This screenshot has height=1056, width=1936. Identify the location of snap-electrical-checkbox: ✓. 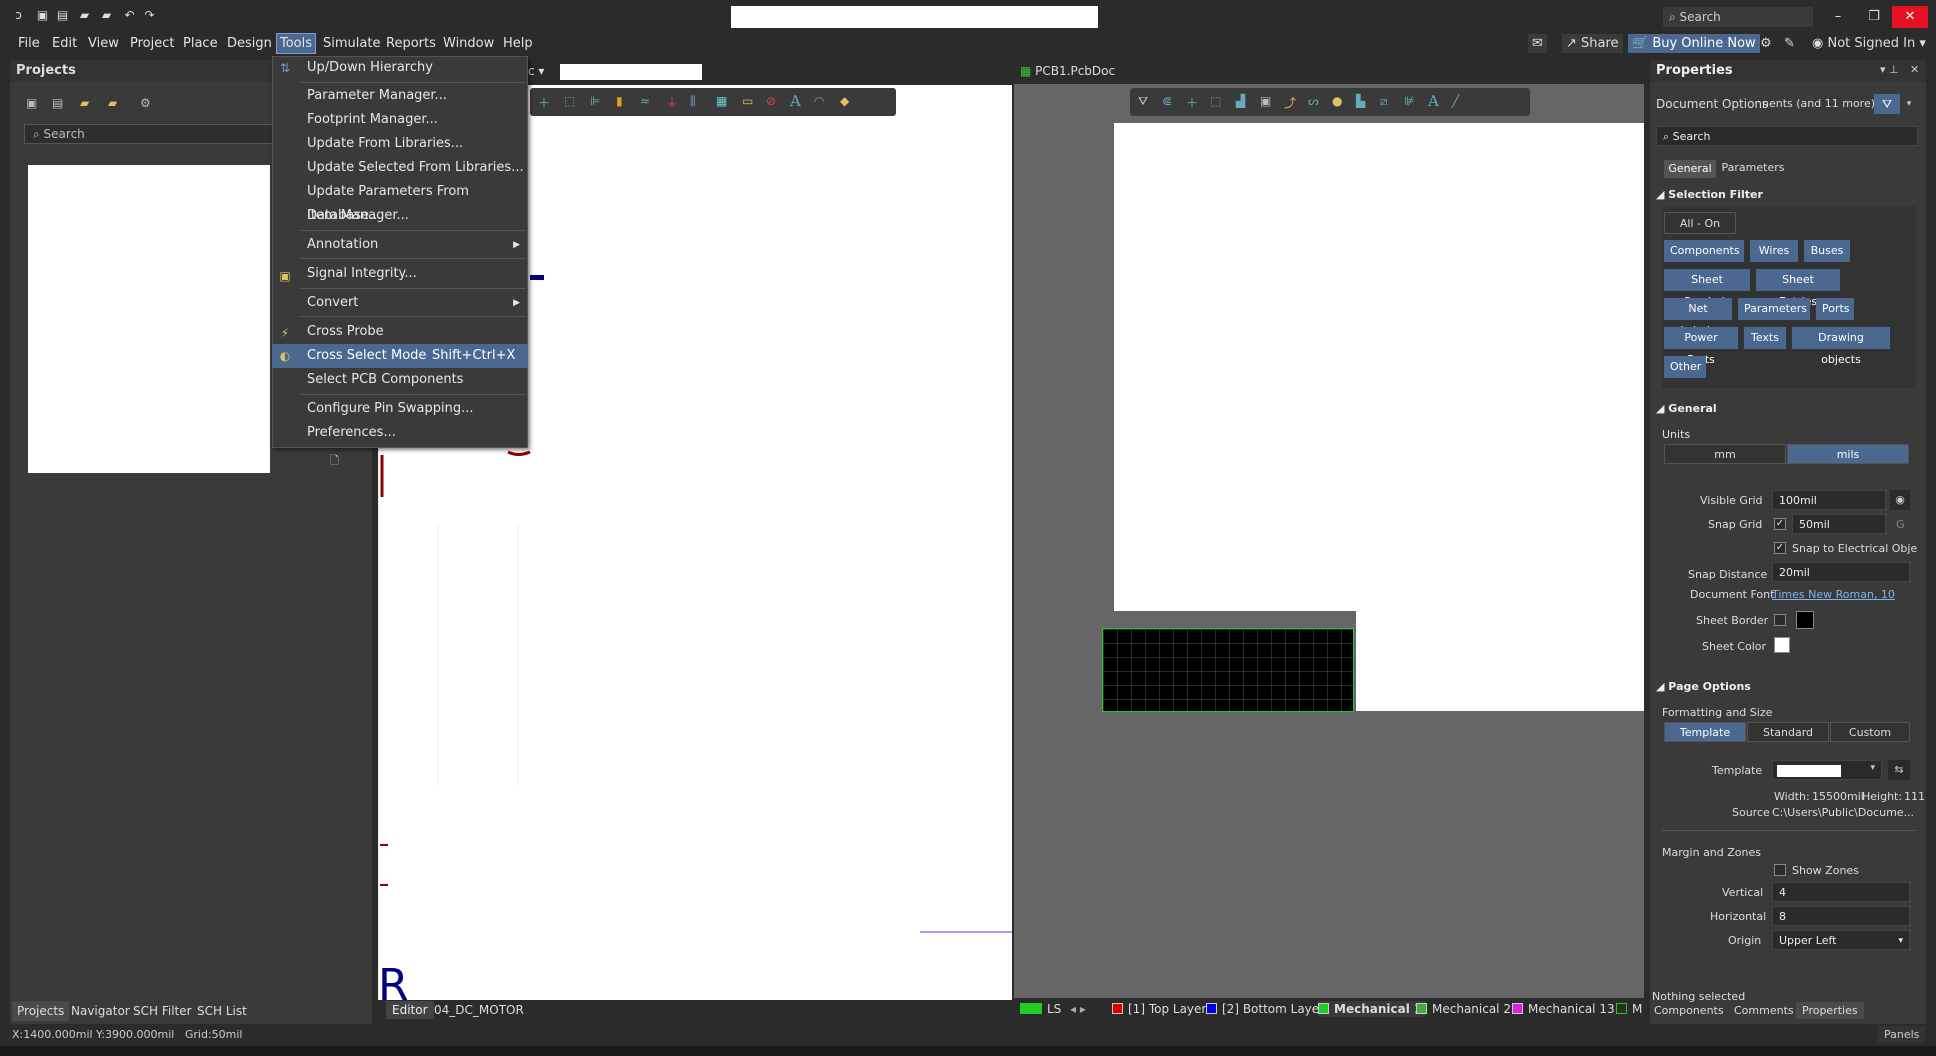
(1780, 548).